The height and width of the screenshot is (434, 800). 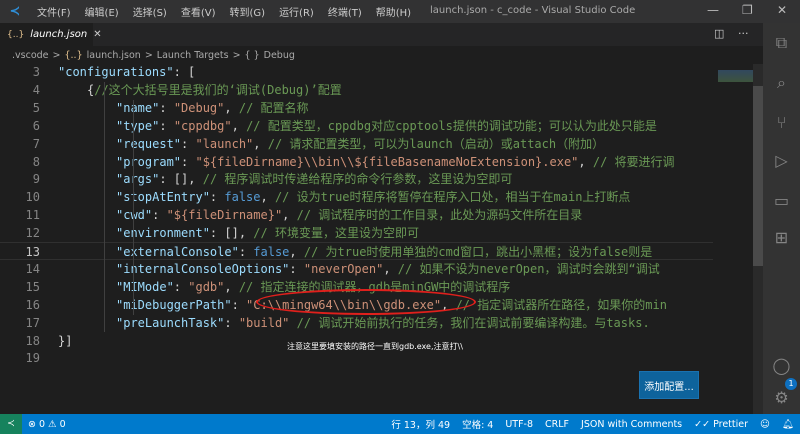 What do you see at coordinates (32, 215) in the screenshot?
I see `line-number: 11` at bounding box center [32, 215].